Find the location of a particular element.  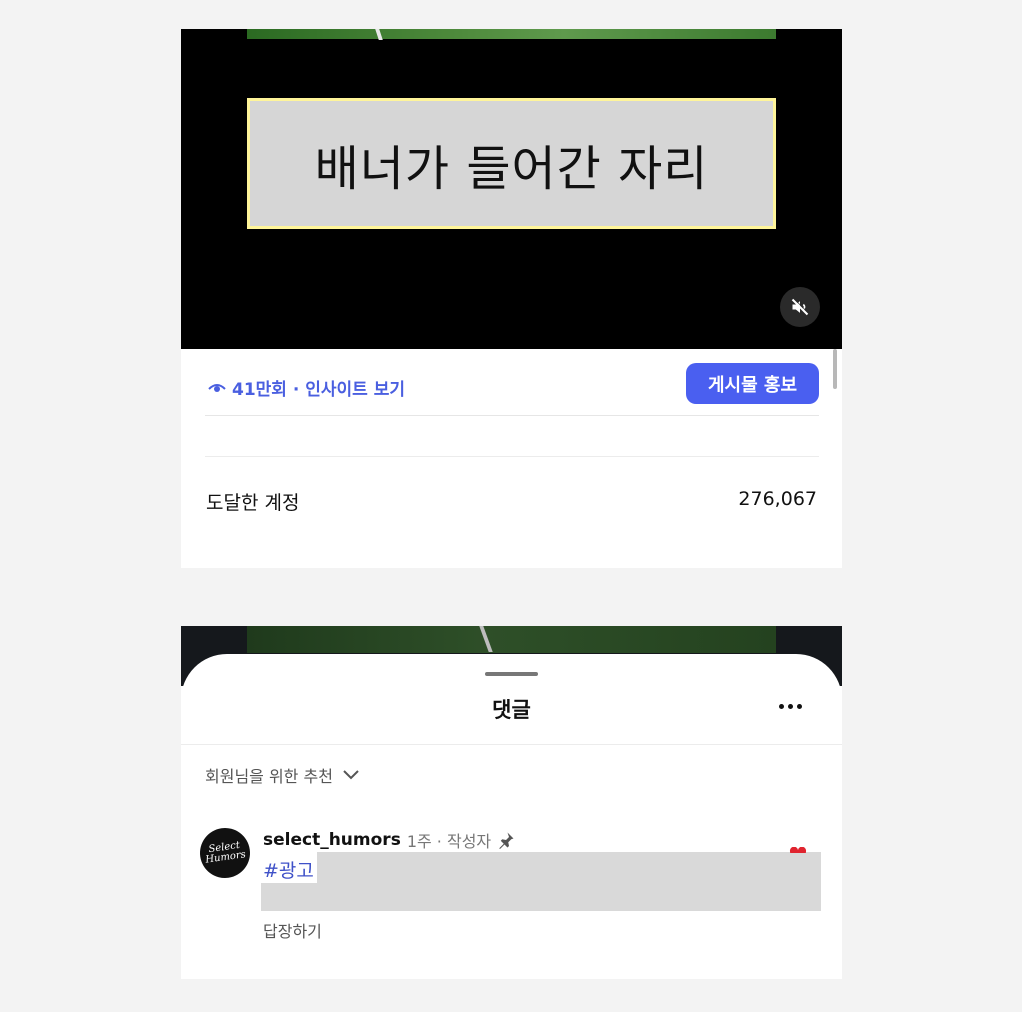

banner-placeholder: 배너가 들어간 자리 is located at coordinates (511, 163).